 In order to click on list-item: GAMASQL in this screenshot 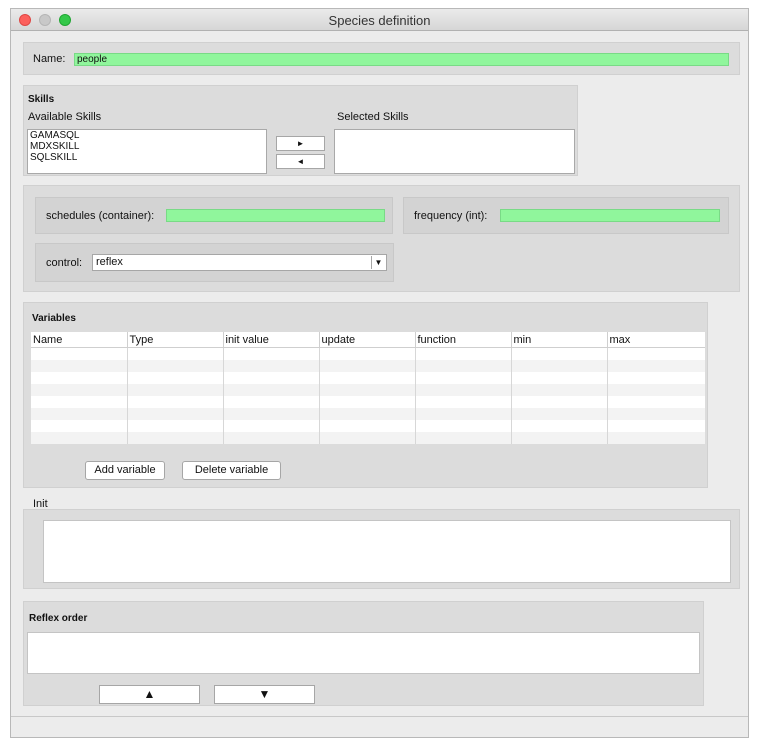, I will do `click(147, 135)`.